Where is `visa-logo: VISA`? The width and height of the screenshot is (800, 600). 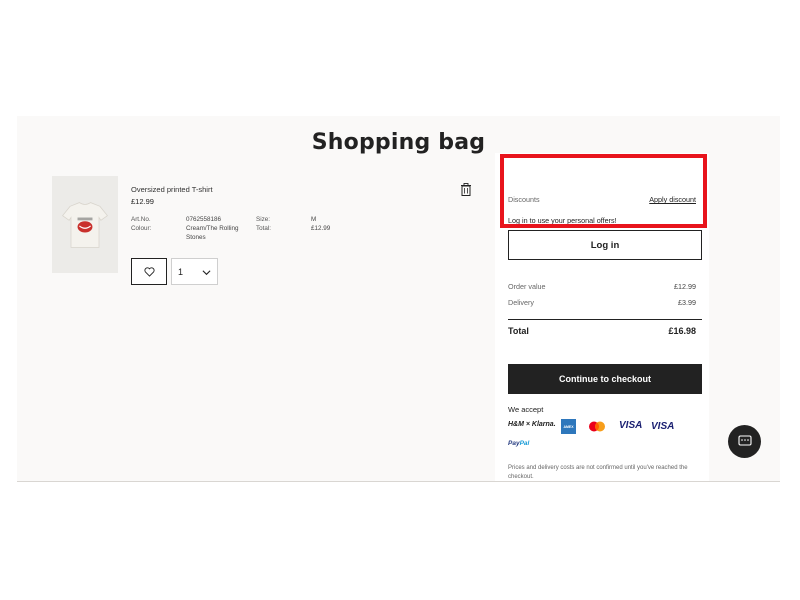
visa-logo: VISA is located at coordinates (631, 425).